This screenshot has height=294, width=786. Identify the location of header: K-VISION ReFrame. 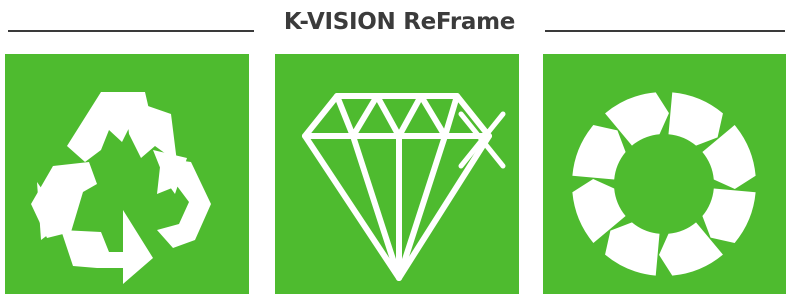
(393, 22).